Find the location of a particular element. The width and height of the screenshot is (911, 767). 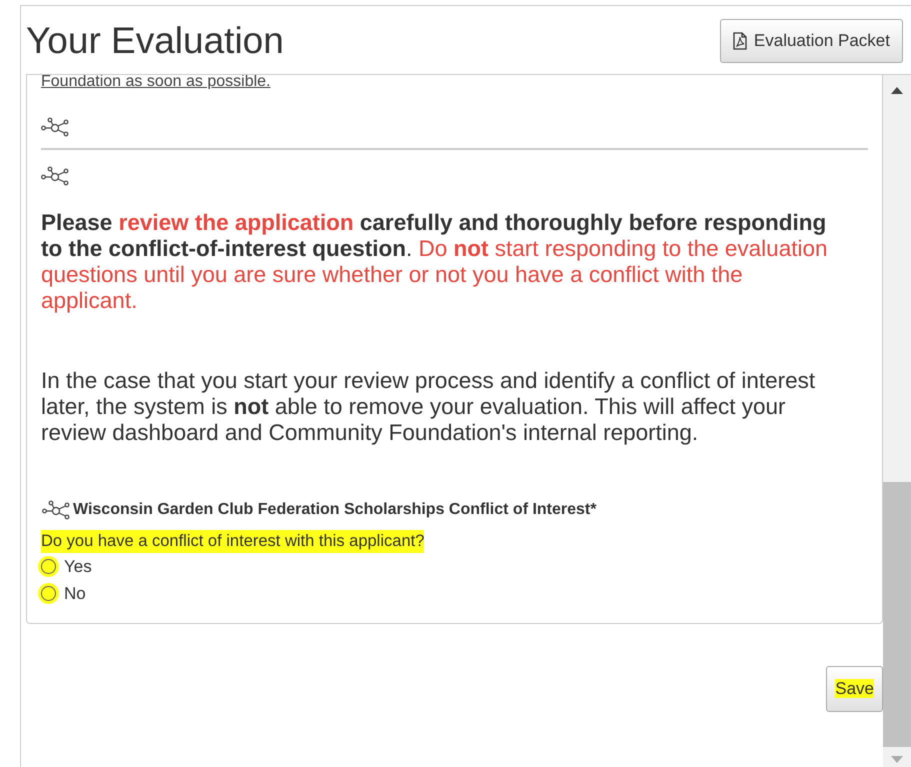

question-title: Wisconsin Garden Club Federation Scholarships Conflict of Interest* is located at coordinates (334, 510).